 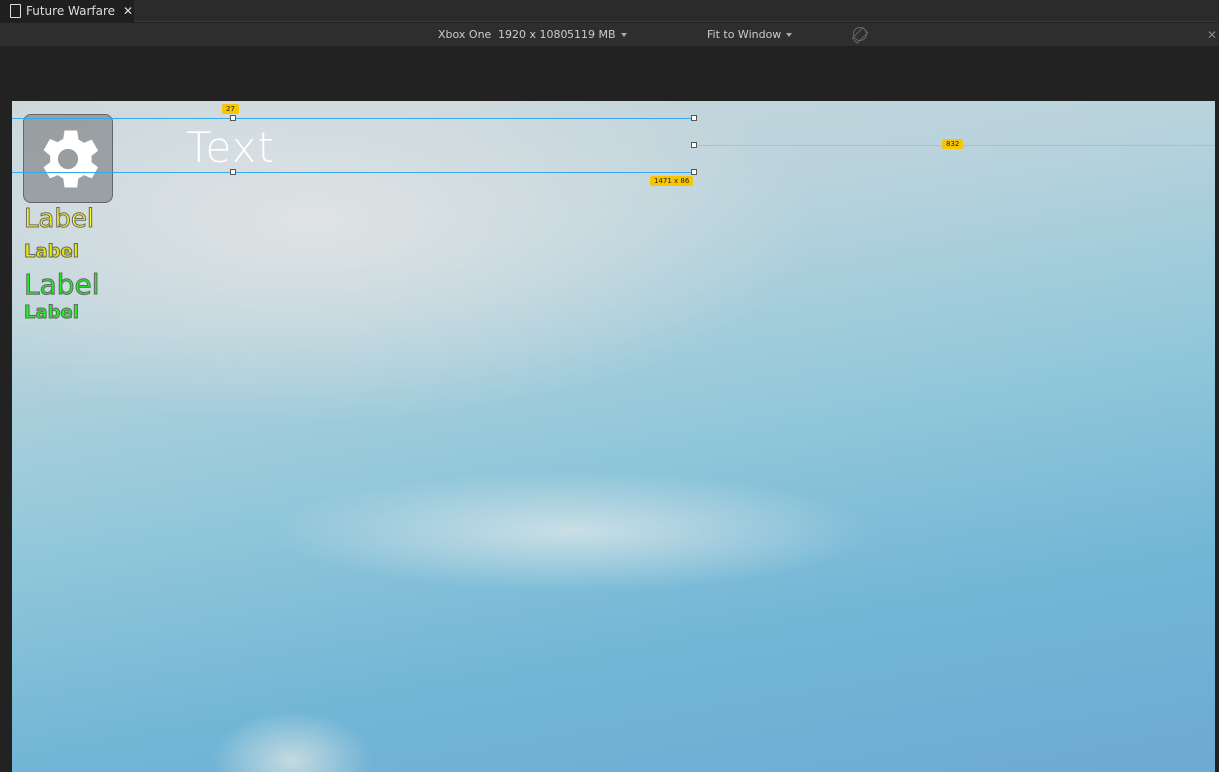 I want to click on fit-dropdown: Fit to Window, so click(x=750, y=34).